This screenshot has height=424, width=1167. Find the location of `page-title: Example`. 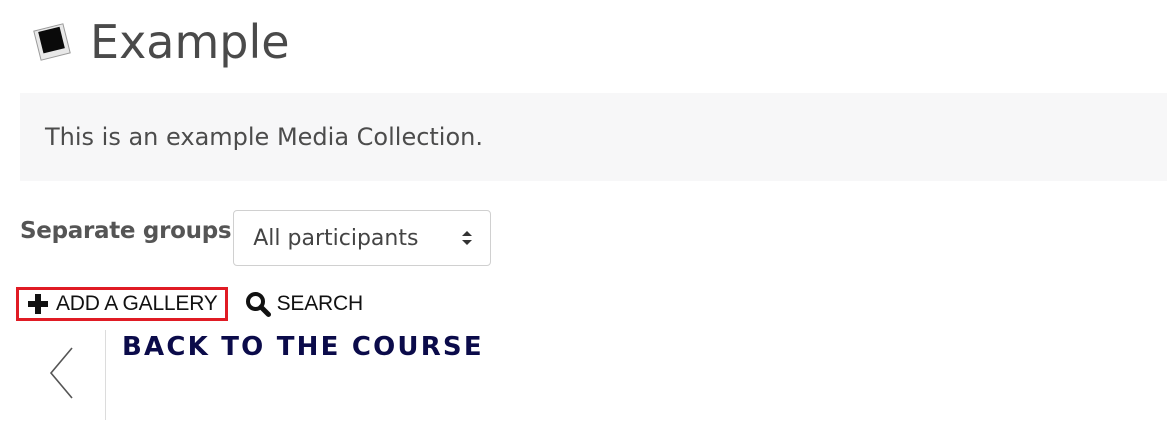

page-title: Example is located at coordinates (190, 42).